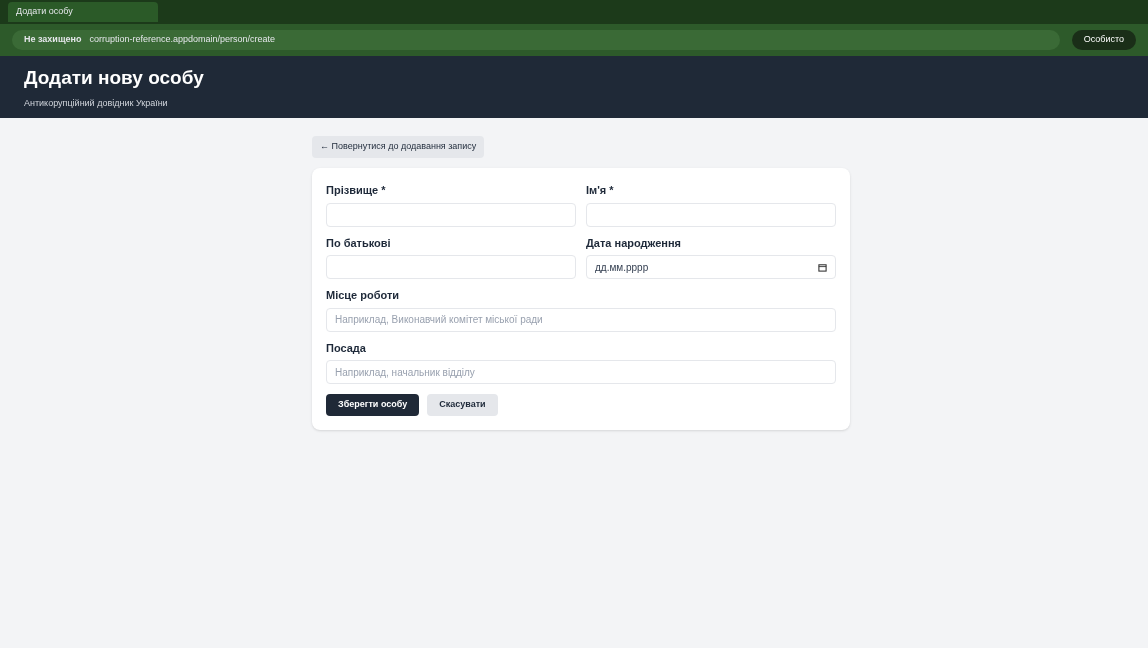 The height and width of the screenshot is (648, 1148). What do you see at coordinates (822, 267) in the screenshot?
I see `calendar-icon` at bounding box center [822, 267].